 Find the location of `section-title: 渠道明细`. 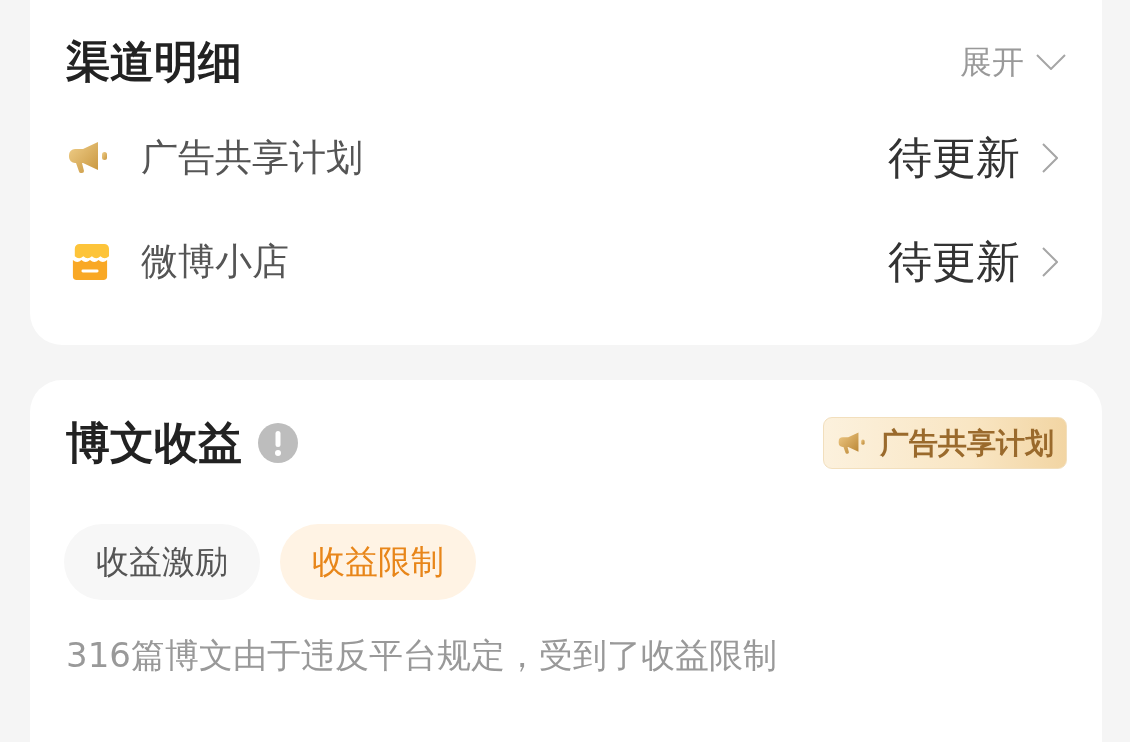

section-title: 渠道明细 is located at coordinates (154, 62).